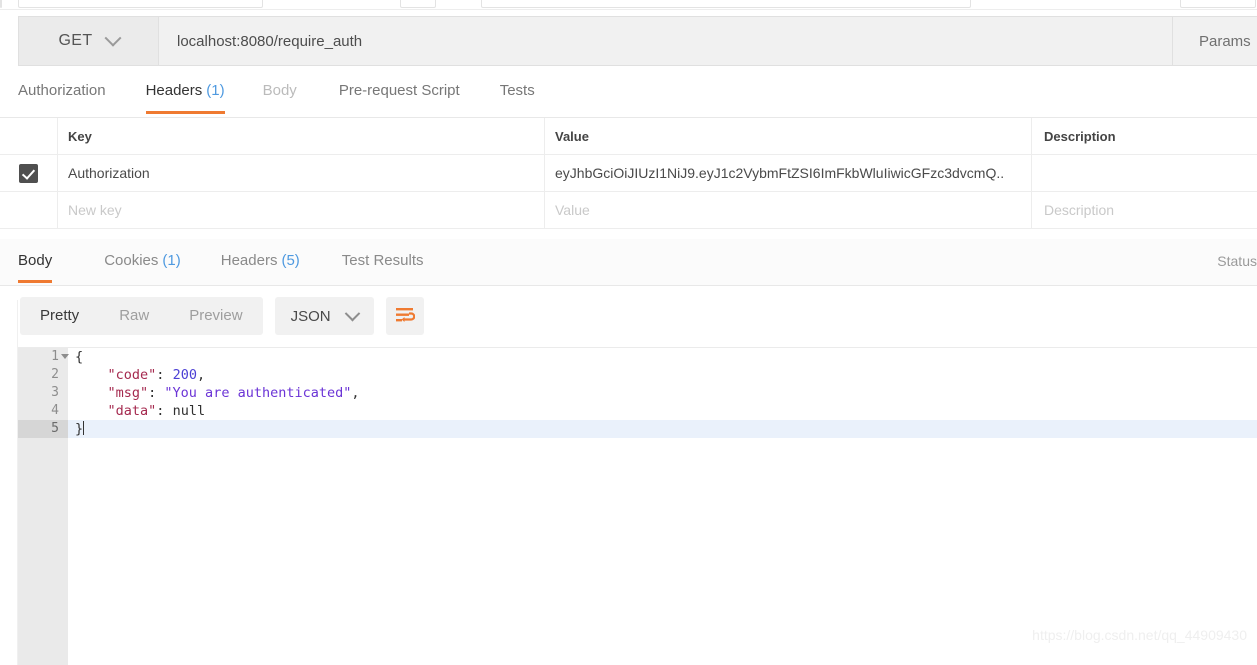 This screenshot has width=1257, height=665. Describe the element at coordinates (84, 428) in the screenshot. I see `text-caret` at that location.